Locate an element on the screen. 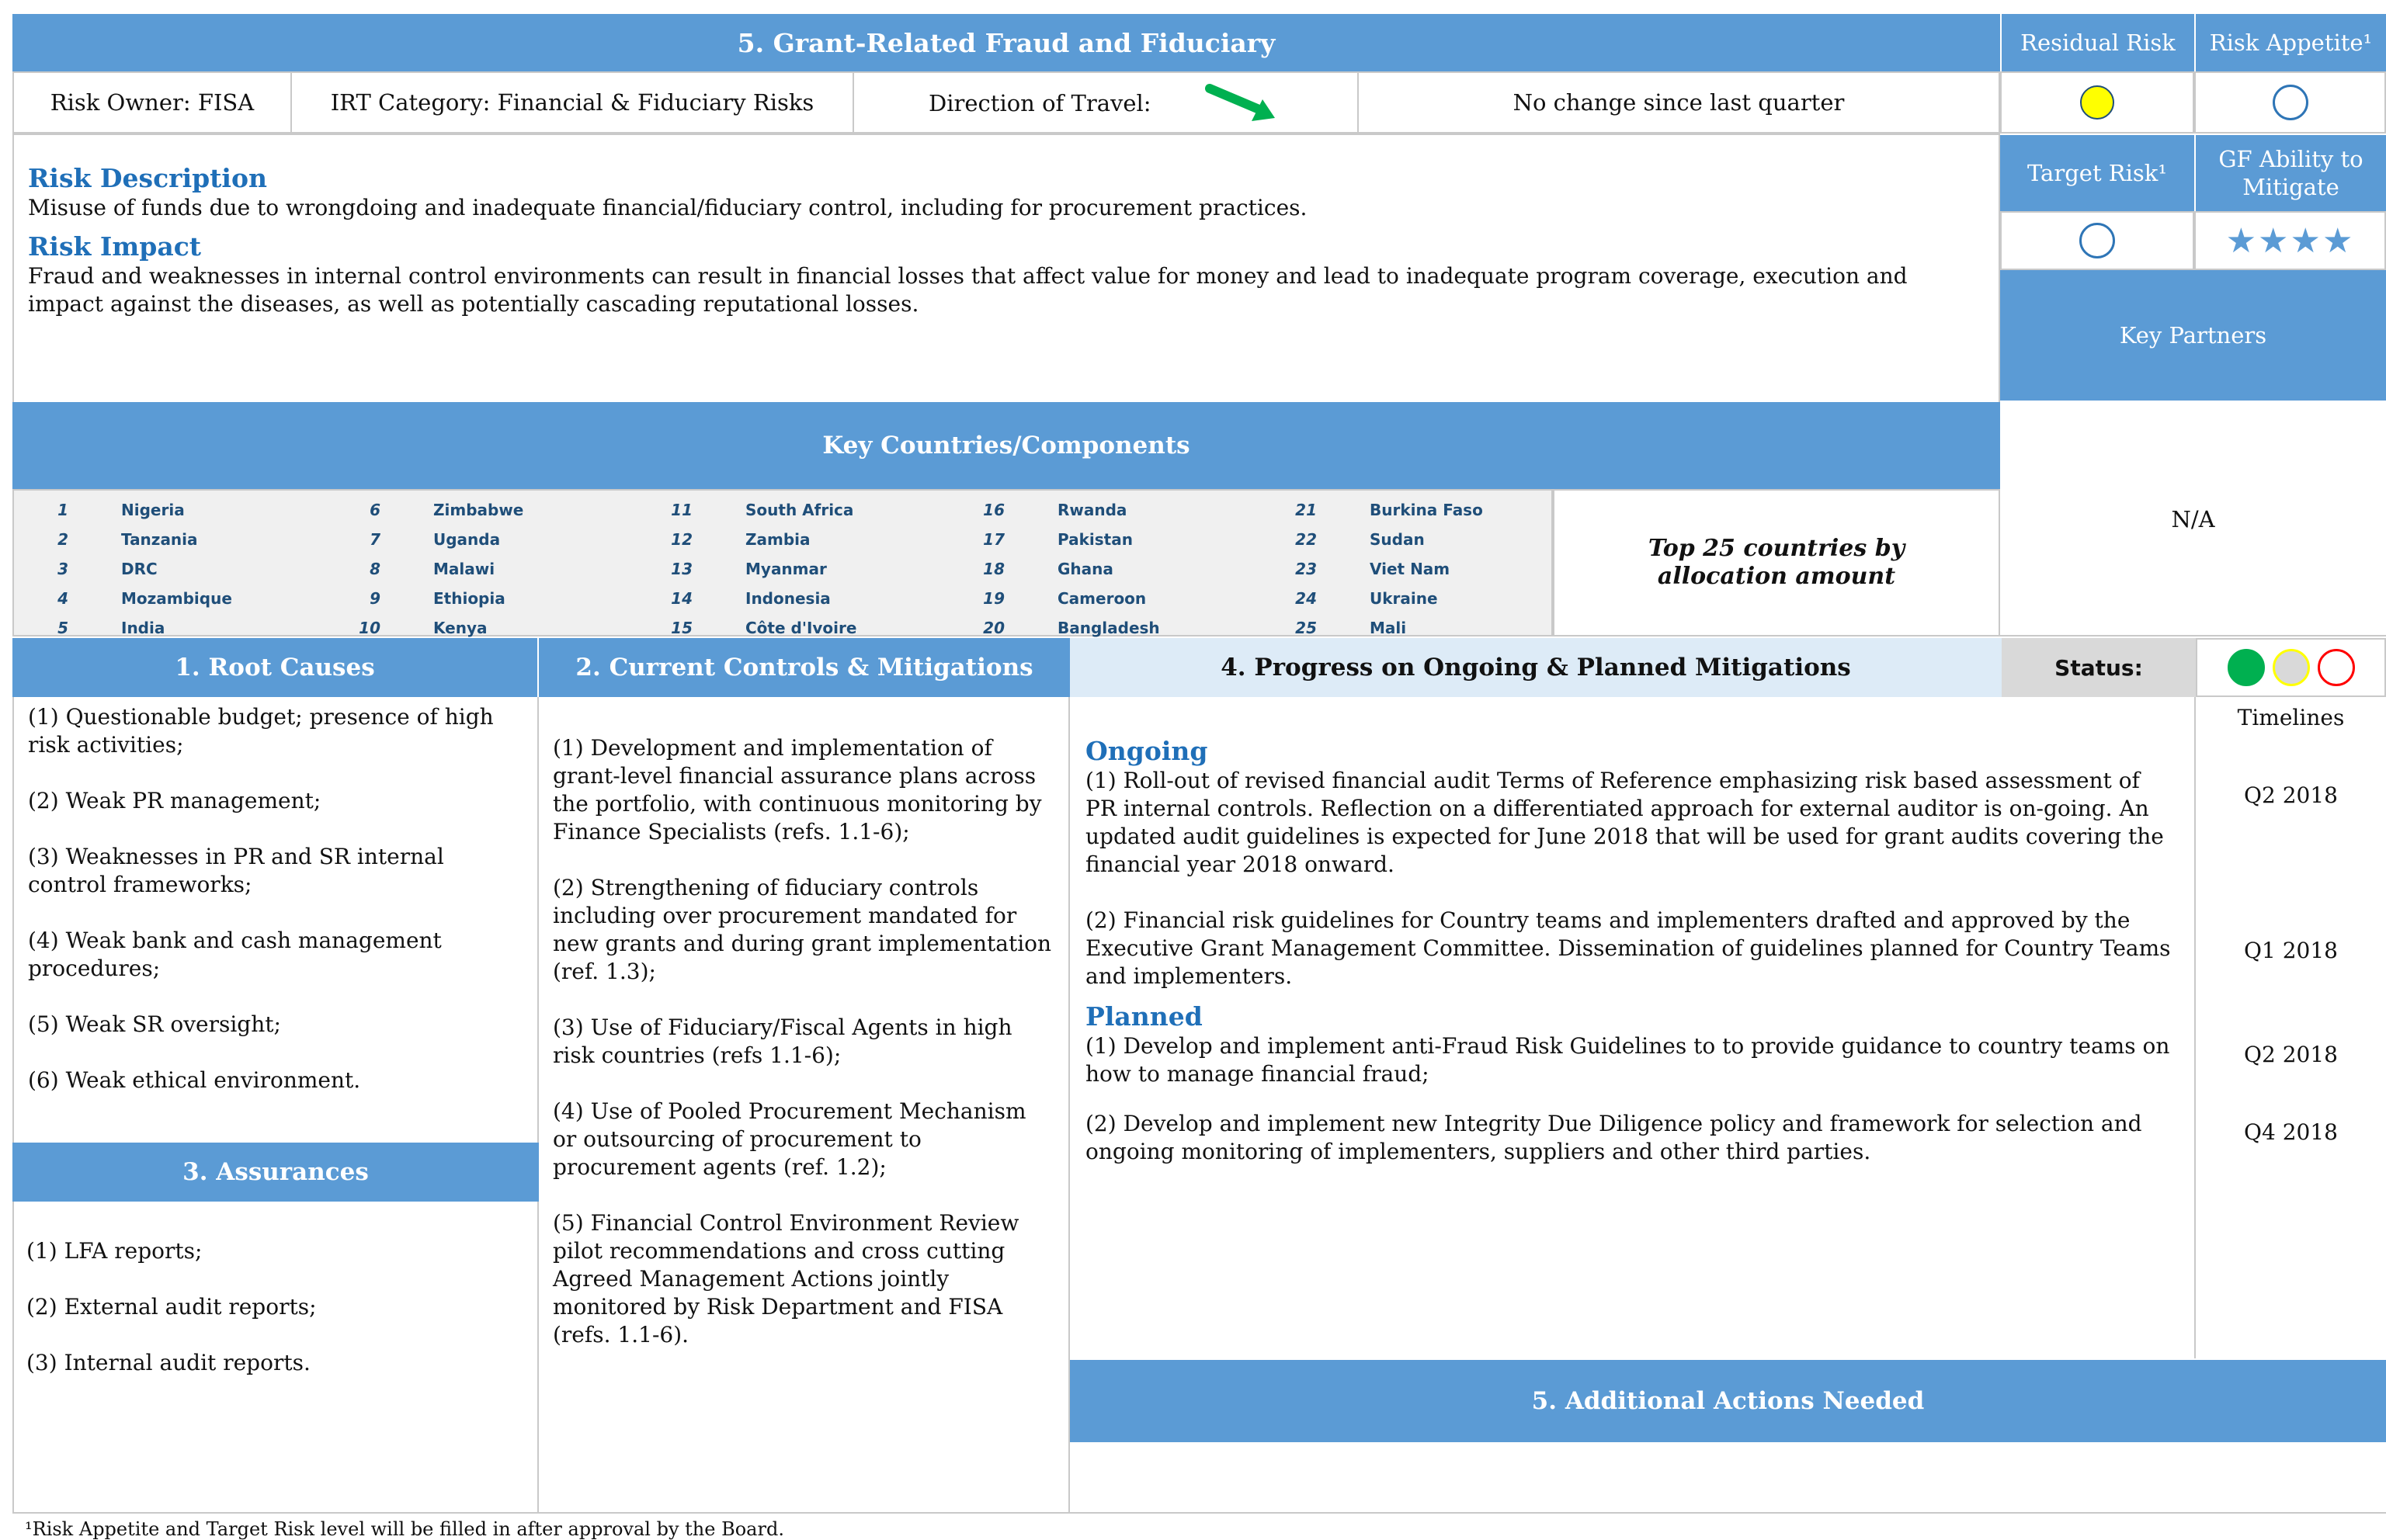  country-rank: 13 is located at coordinates (682, 569).